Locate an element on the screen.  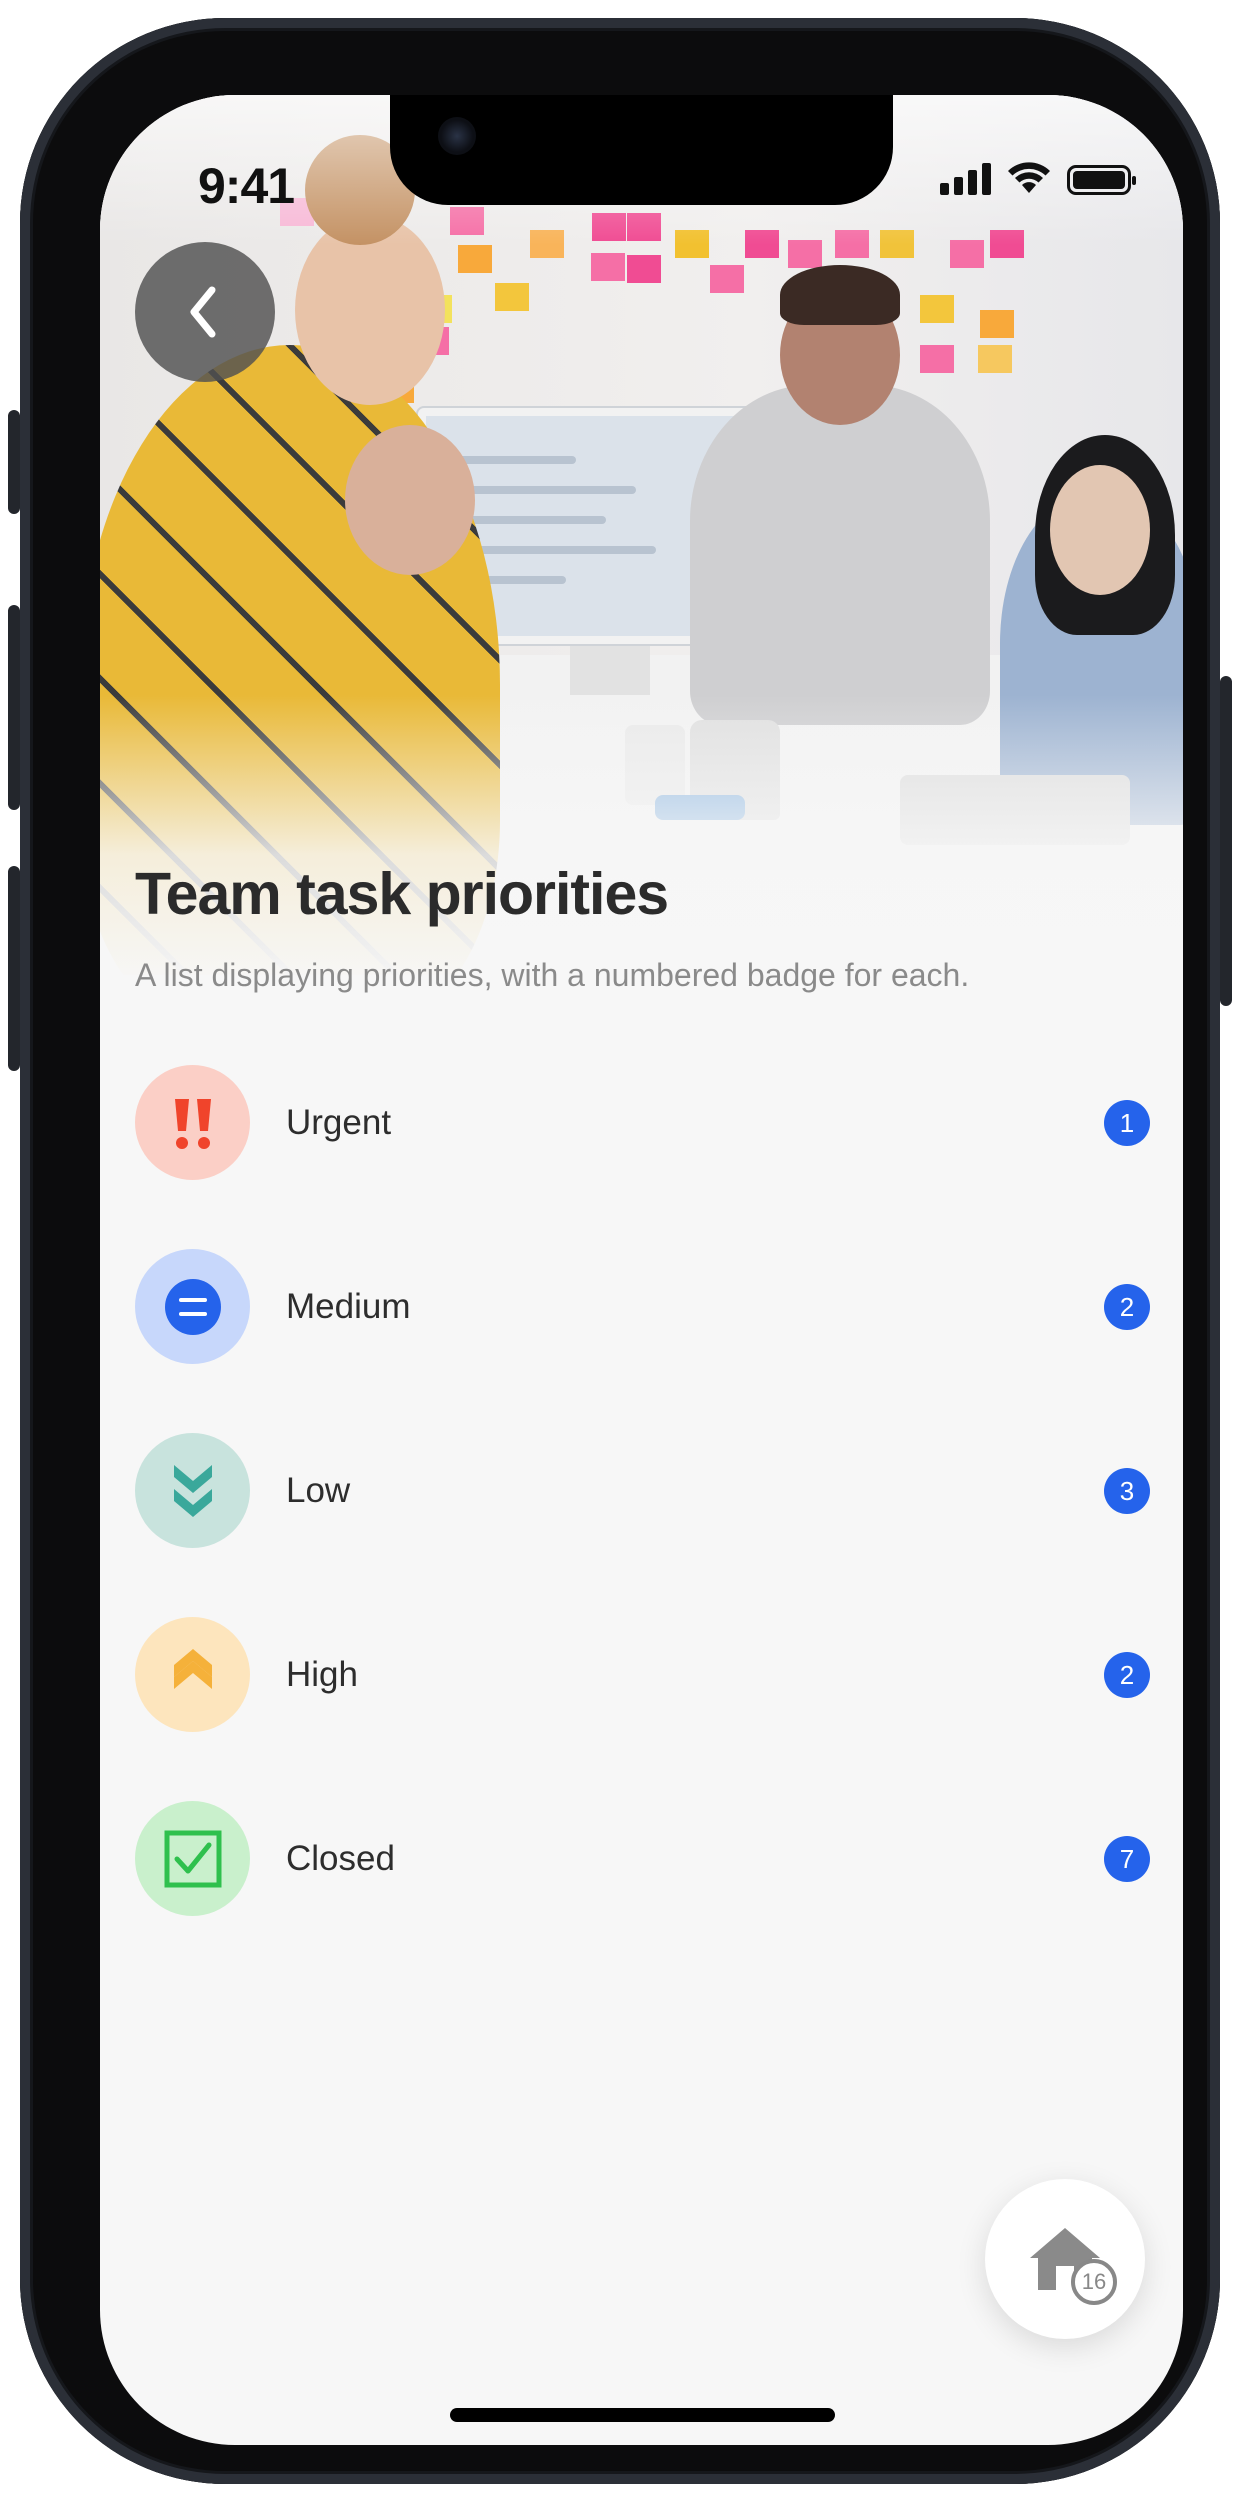
page-title: Team task priorities is located at coordinates (402, 894).